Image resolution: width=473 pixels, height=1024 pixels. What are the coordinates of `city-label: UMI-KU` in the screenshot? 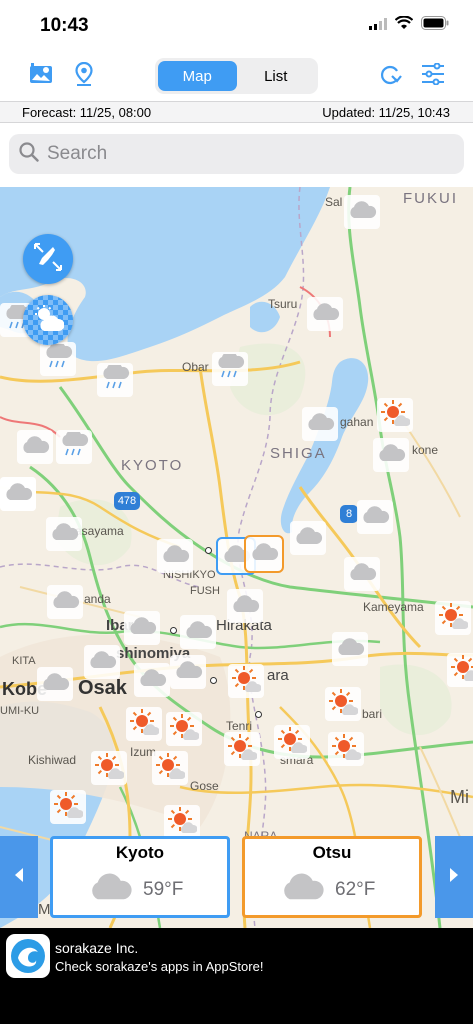 It's located at (20, 711).